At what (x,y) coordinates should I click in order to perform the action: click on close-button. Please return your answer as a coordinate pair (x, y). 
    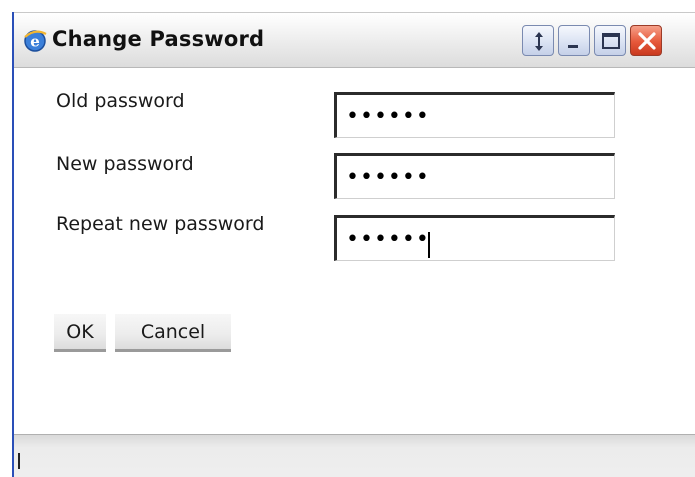
    Looking at the image, I should click on (646, 40).